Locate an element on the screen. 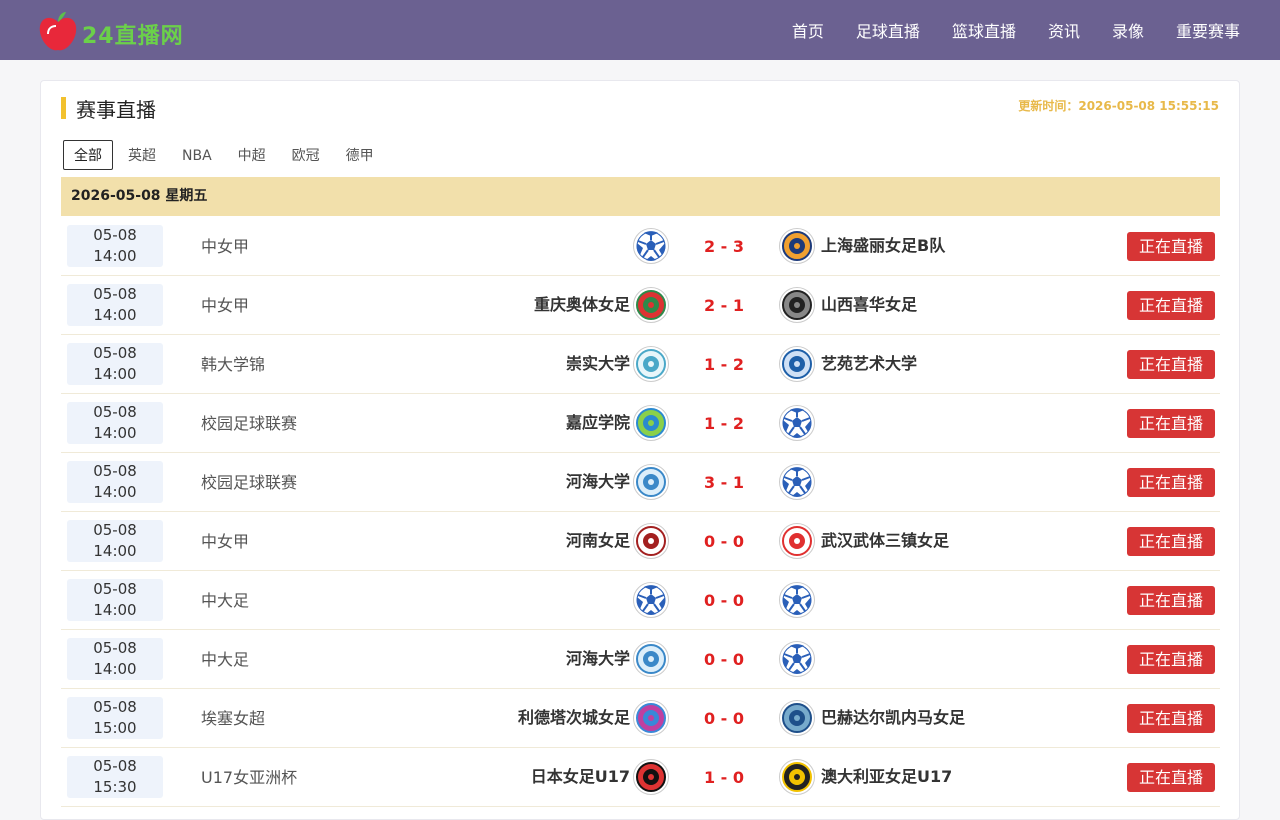 This screenshot has width=1280, height=820. league-tab: 全部 is located at coordinates (88, 155).